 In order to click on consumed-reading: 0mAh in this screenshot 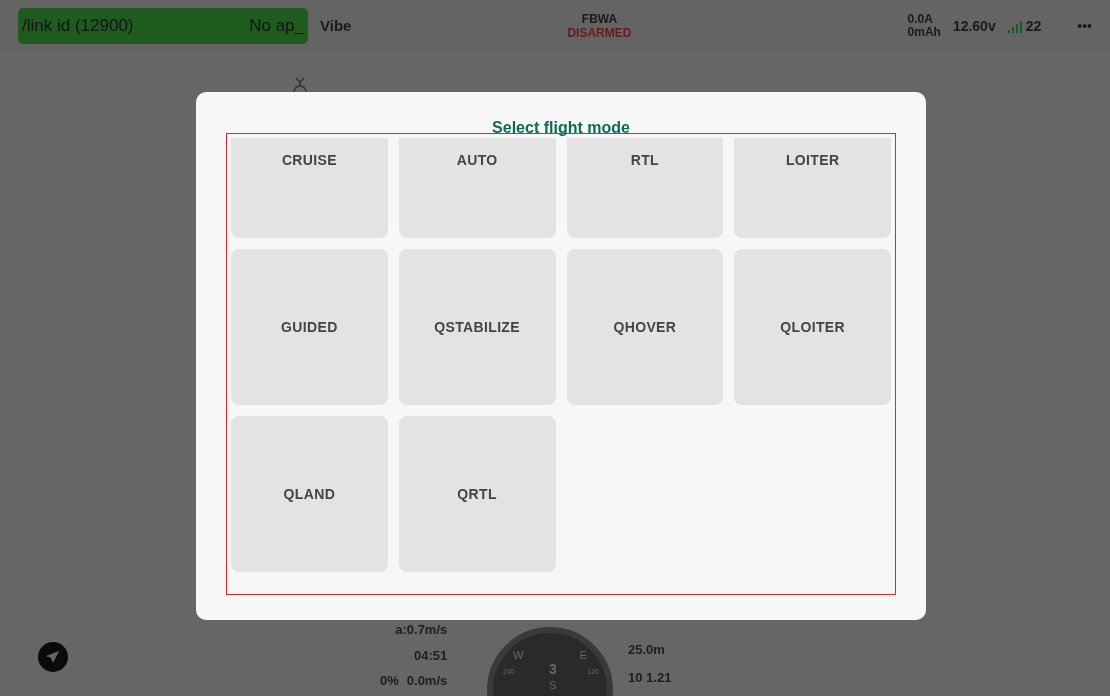, I will do `click(924, 32)`.